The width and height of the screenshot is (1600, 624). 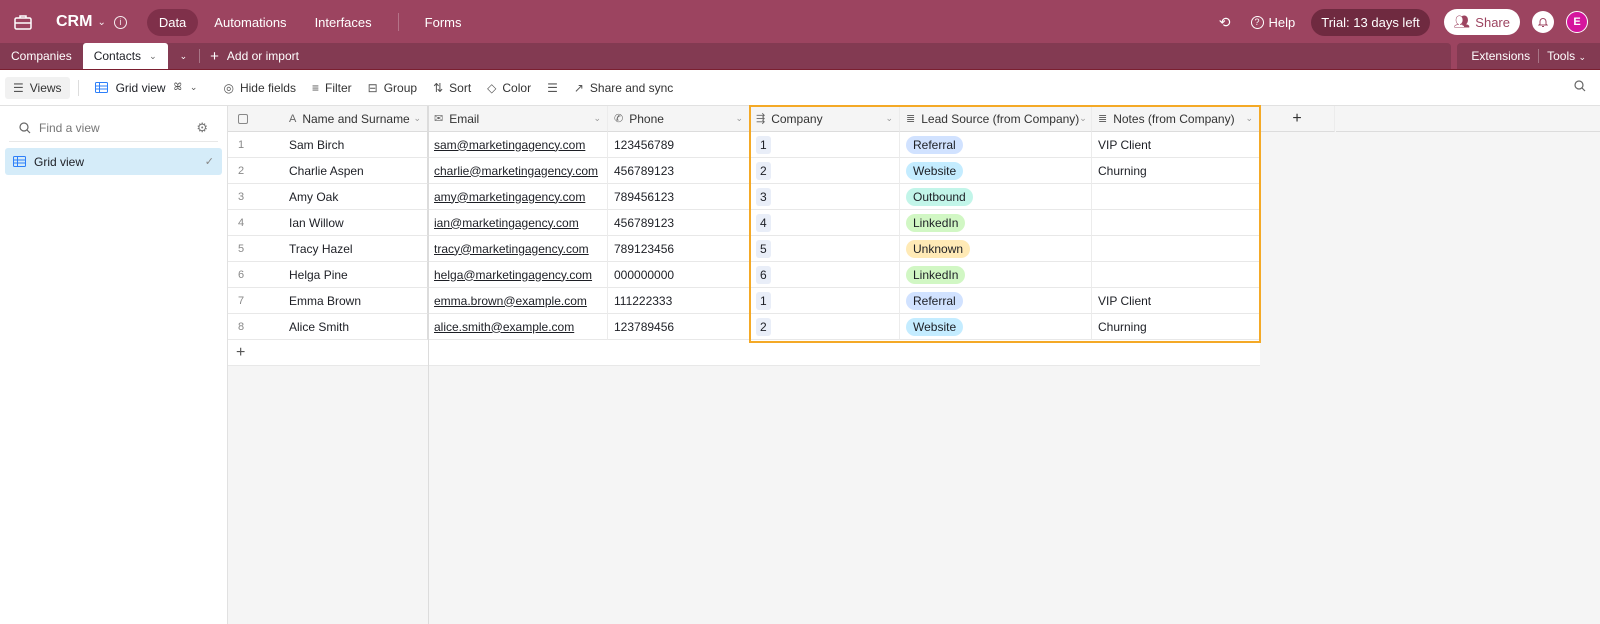 I want to click on cell-lead-source: Outbound, so click(x=996, y=197).